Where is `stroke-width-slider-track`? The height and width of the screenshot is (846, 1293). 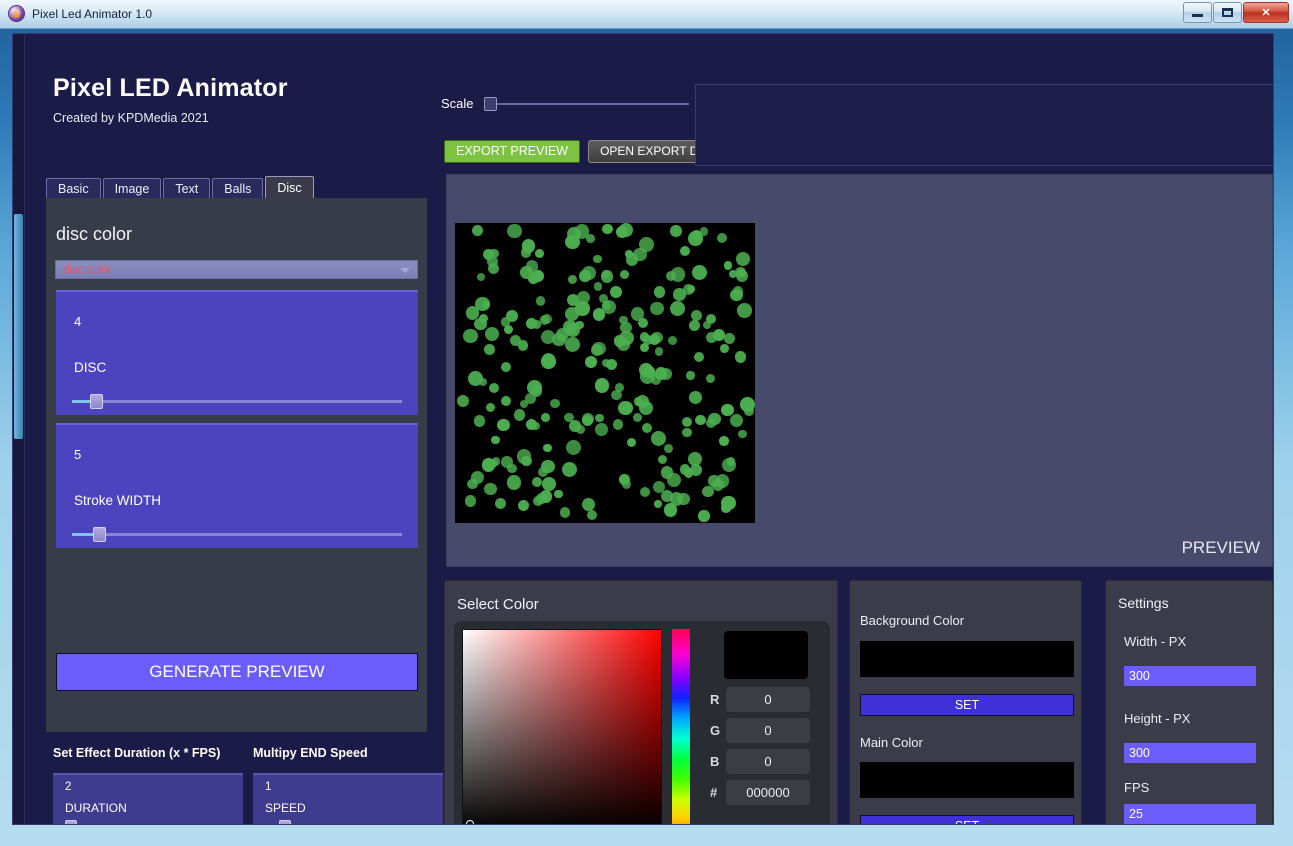
stroke-width-slider-track is located at coordinates (237, 534).